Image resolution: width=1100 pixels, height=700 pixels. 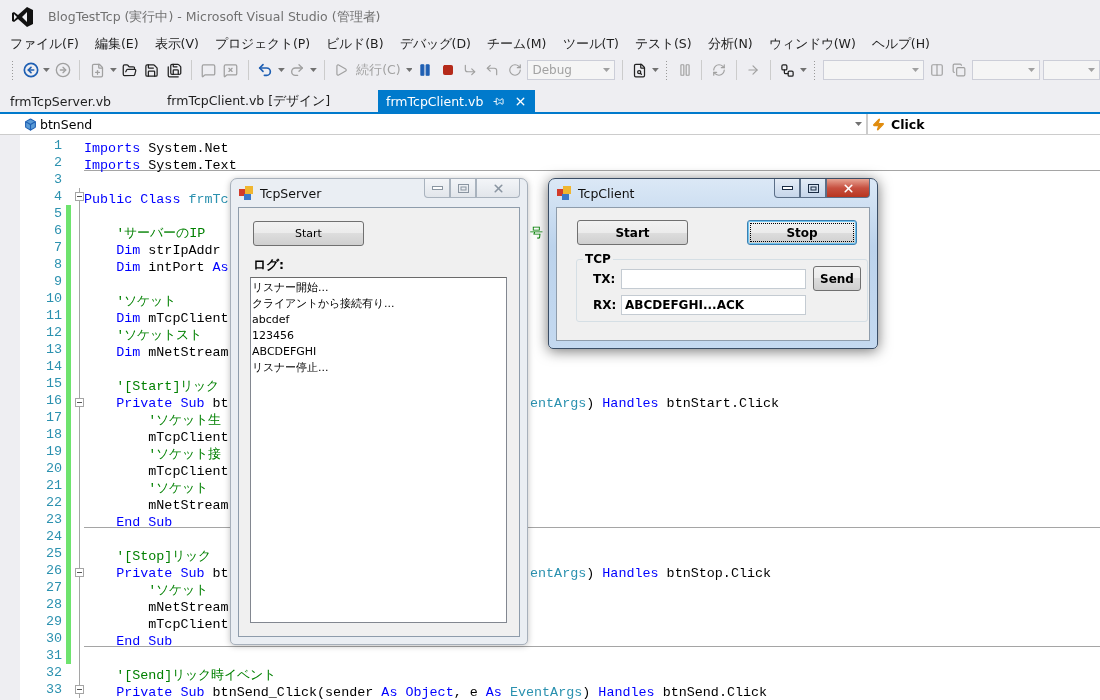 I want to click on log-entry: ABCDEFGHI, so click(x=285, y=352).